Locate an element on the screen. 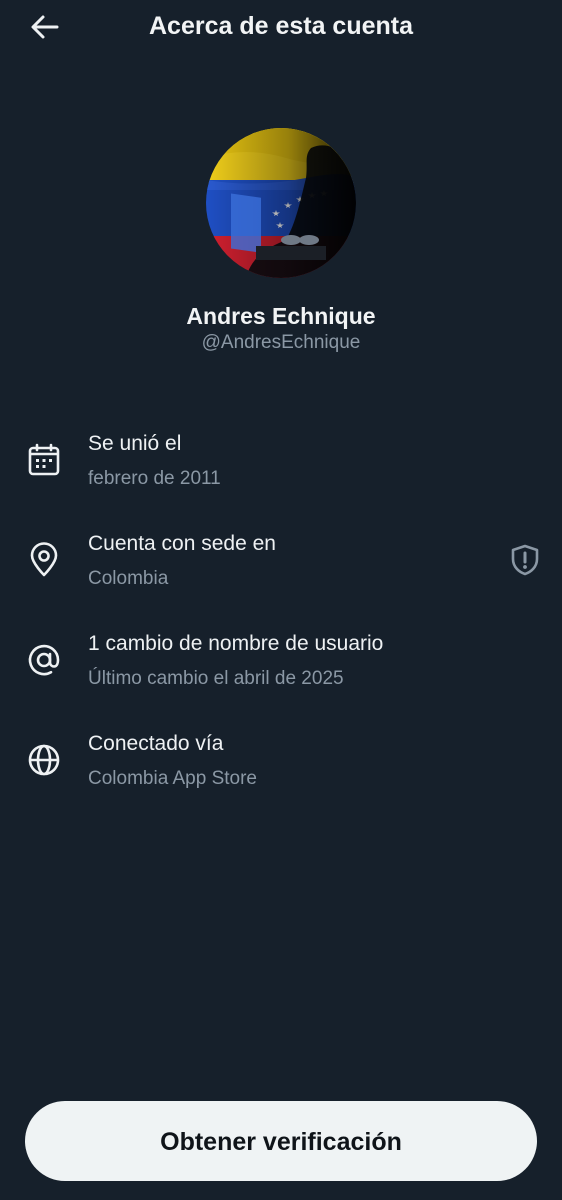 The width and height of the screenshot is (562, 1200). page-title: Acerca de esta cuenta is located at coordinates (281, 26).